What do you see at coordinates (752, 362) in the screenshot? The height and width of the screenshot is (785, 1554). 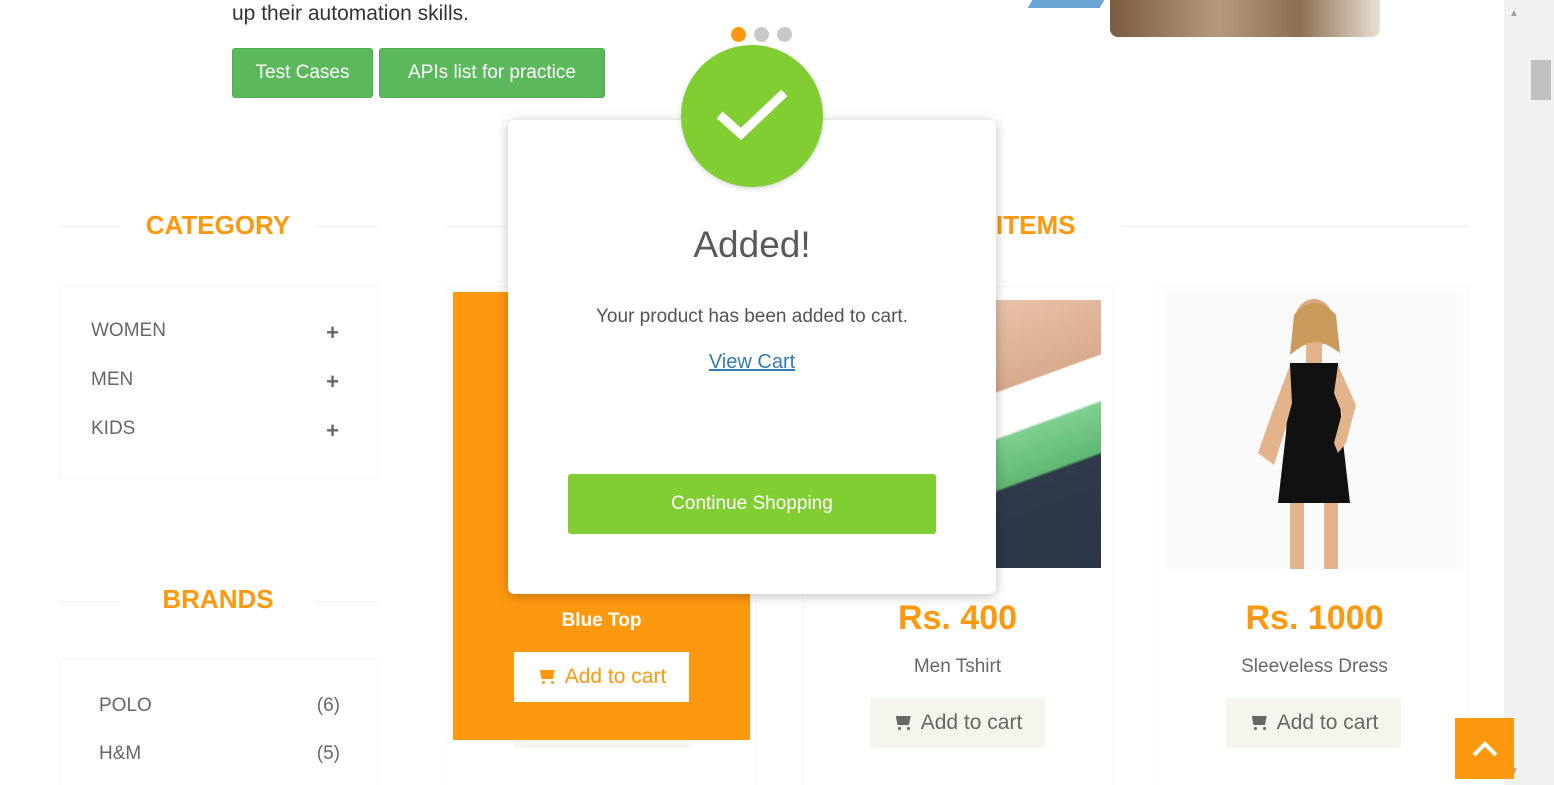 I see `view-cart-link: View Cart` at bounding box center [752, 362].